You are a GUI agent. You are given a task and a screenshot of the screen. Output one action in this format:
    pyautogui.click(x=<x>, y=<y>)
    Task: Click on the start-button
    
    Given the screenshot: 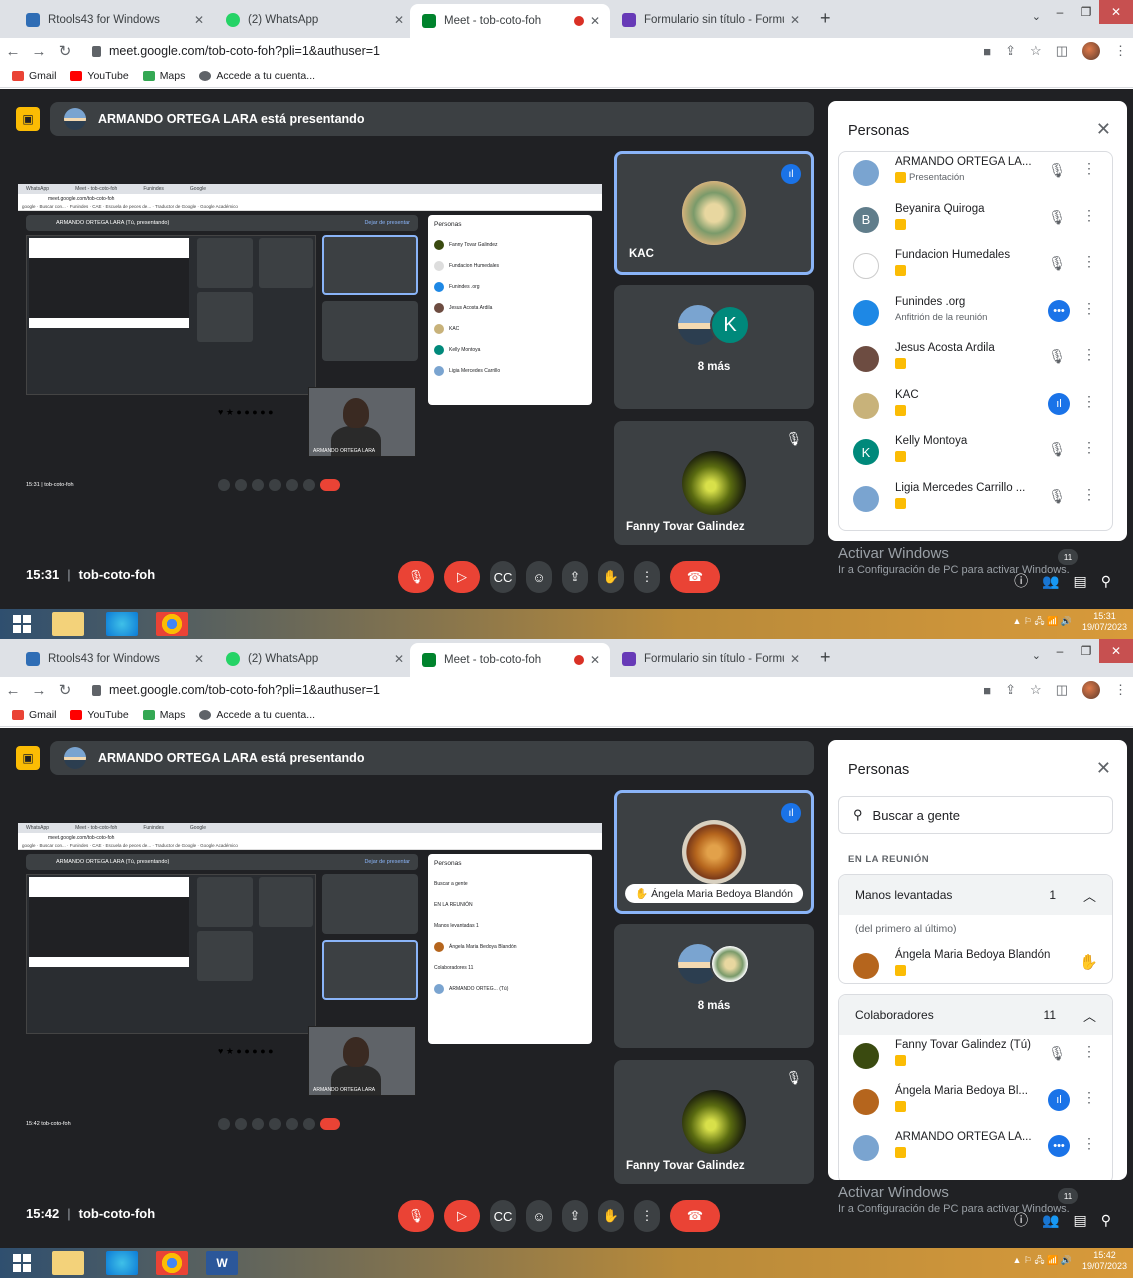 What is the action you would take?
    pyautogui.click(x=22, y=1263)
    